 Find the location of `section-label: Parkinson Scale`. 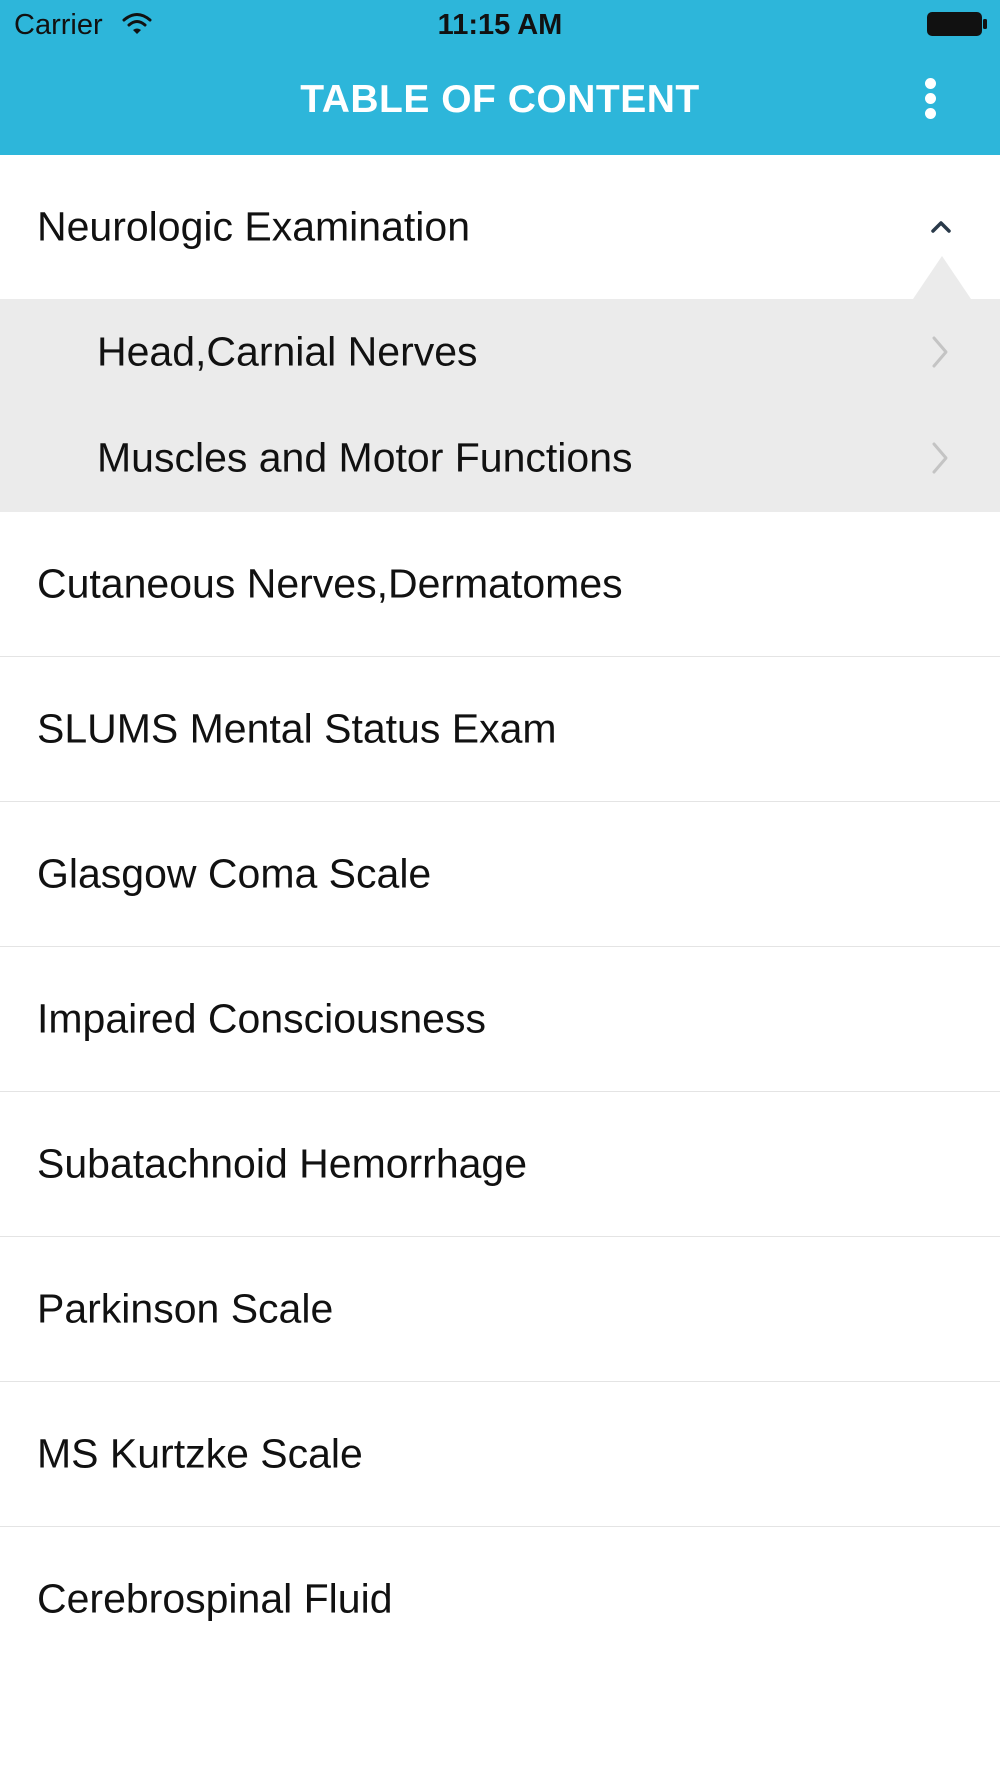

section-label: Parkinson Scale is located at coordinates (185, 1308).